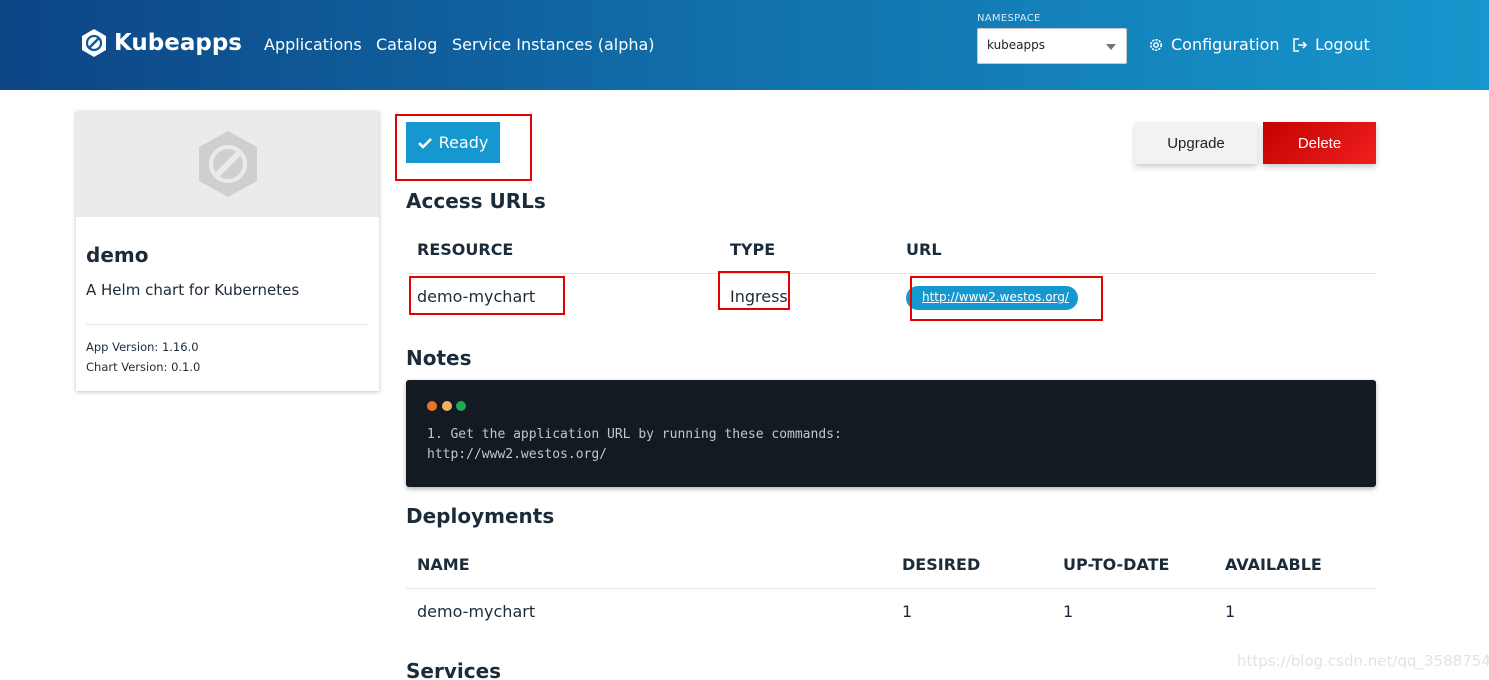 The height and width of the screenshot is (680, 1489). What do you see at coordinates (1363, 661) in the screenshot?
I see `watermark: https://blog.csdn.net/qq_35887546` at bounding box center [1363, 661].